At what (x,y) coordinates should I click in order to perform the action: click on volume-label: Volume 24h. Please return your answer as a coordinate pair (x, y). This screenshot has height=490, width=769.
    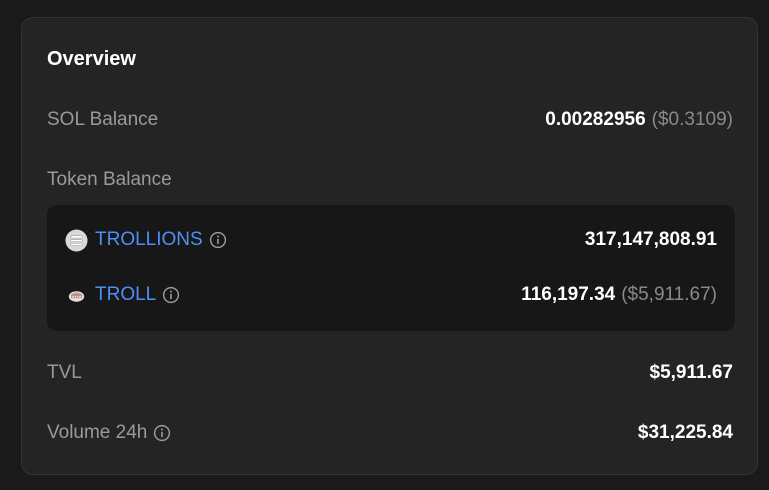
    Looking at the image, I should click on (97, 432).